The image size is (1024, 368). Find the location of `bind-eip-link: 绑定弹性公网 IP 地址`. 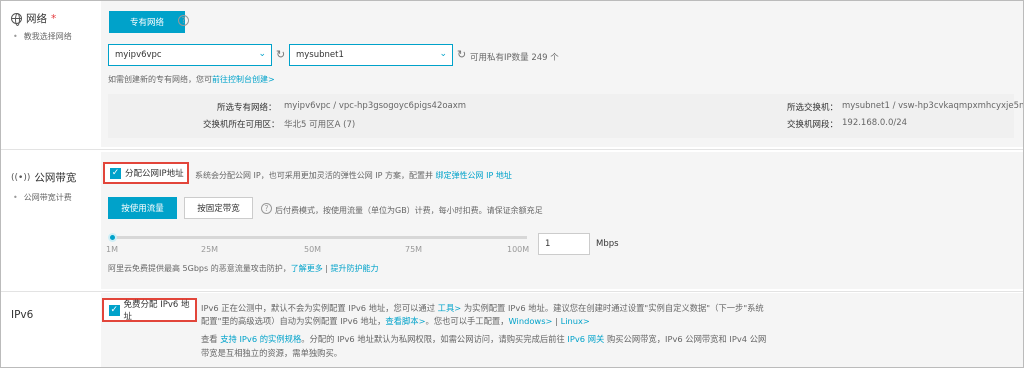

bind-eip-link: 绑定弹性公网 IP 地址 is located at coordinates (474, 175).